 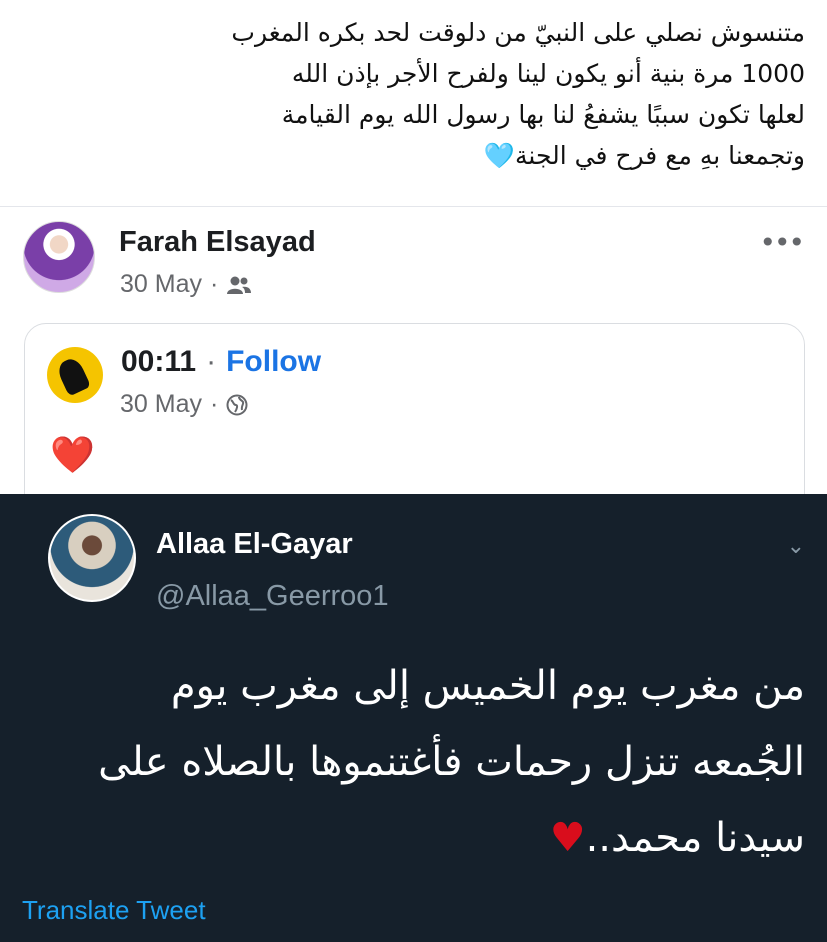 What do you see at coordinates (72, 455) in the screenshot?
I see `heart-reaction-icon: ❤️` at bounding box center [72, 455].